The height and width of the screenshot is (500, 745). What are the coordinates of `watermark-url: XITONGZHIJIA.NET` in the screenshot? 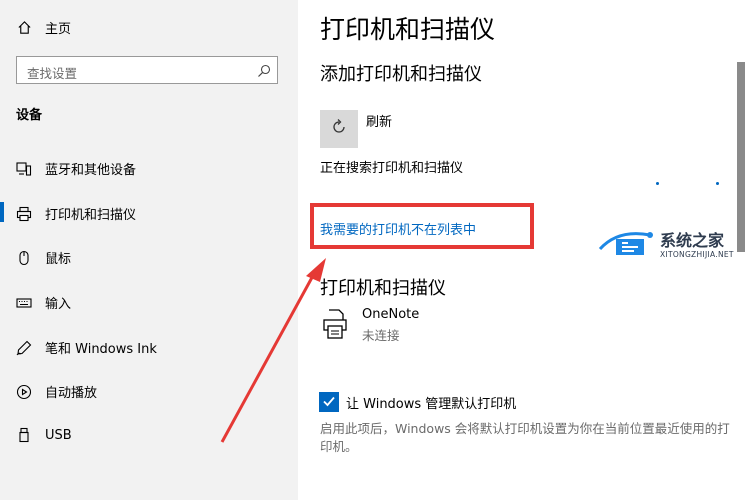 It's located at (697, 254).